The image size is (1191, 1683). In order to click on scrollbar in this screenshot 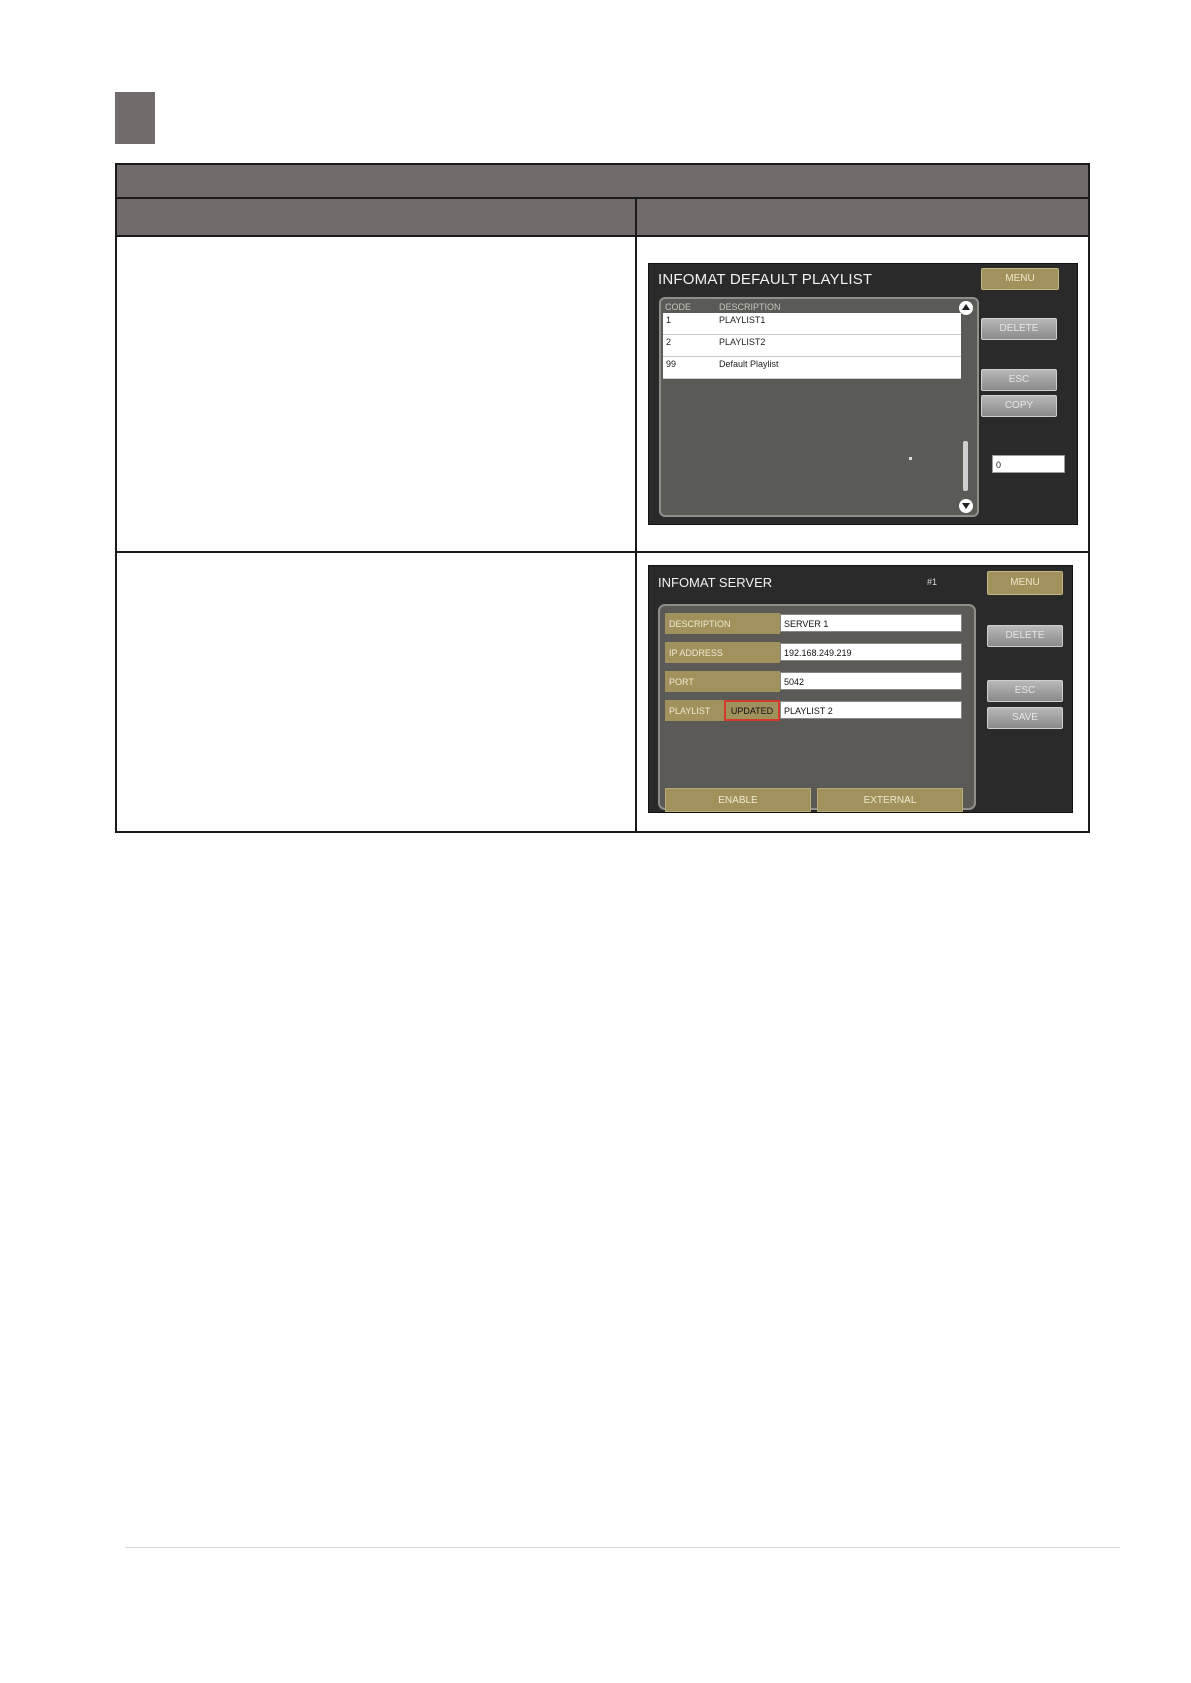, I will do `click(966, 407)`.